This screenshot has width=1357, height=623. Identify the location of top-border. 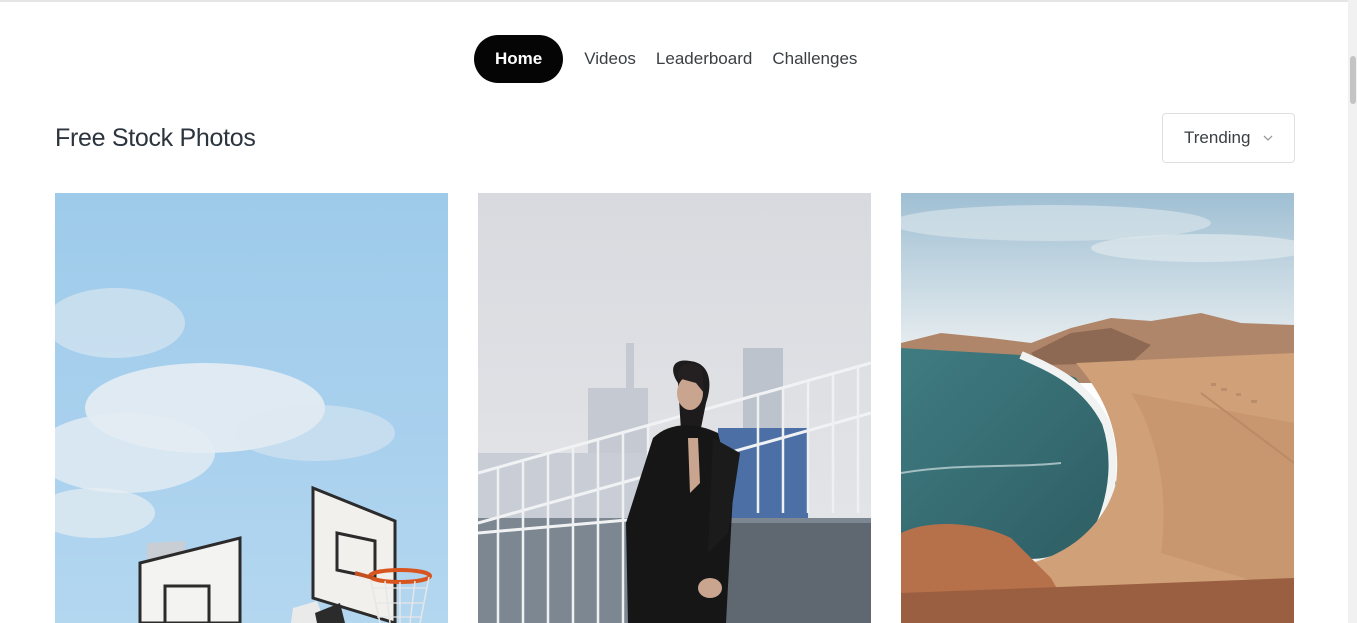
(674, 1).